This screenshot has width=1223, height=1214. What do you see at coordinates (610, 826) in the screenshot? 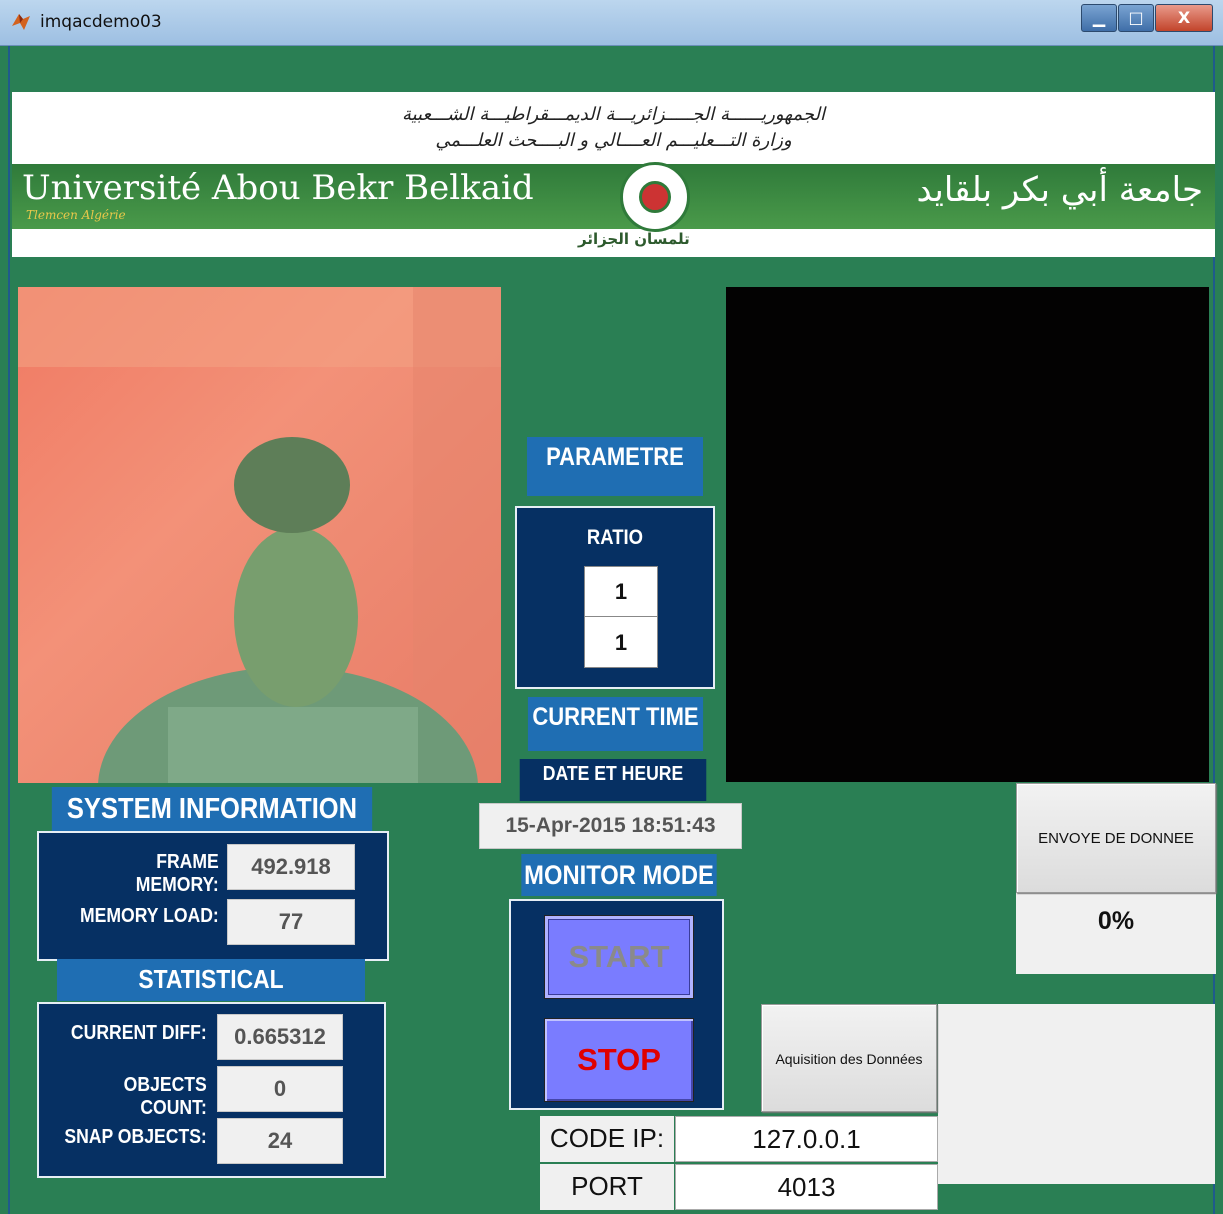
I see `current-time-display: 15-Apr-2015 18:51:43` at bounding box center [610, 826].